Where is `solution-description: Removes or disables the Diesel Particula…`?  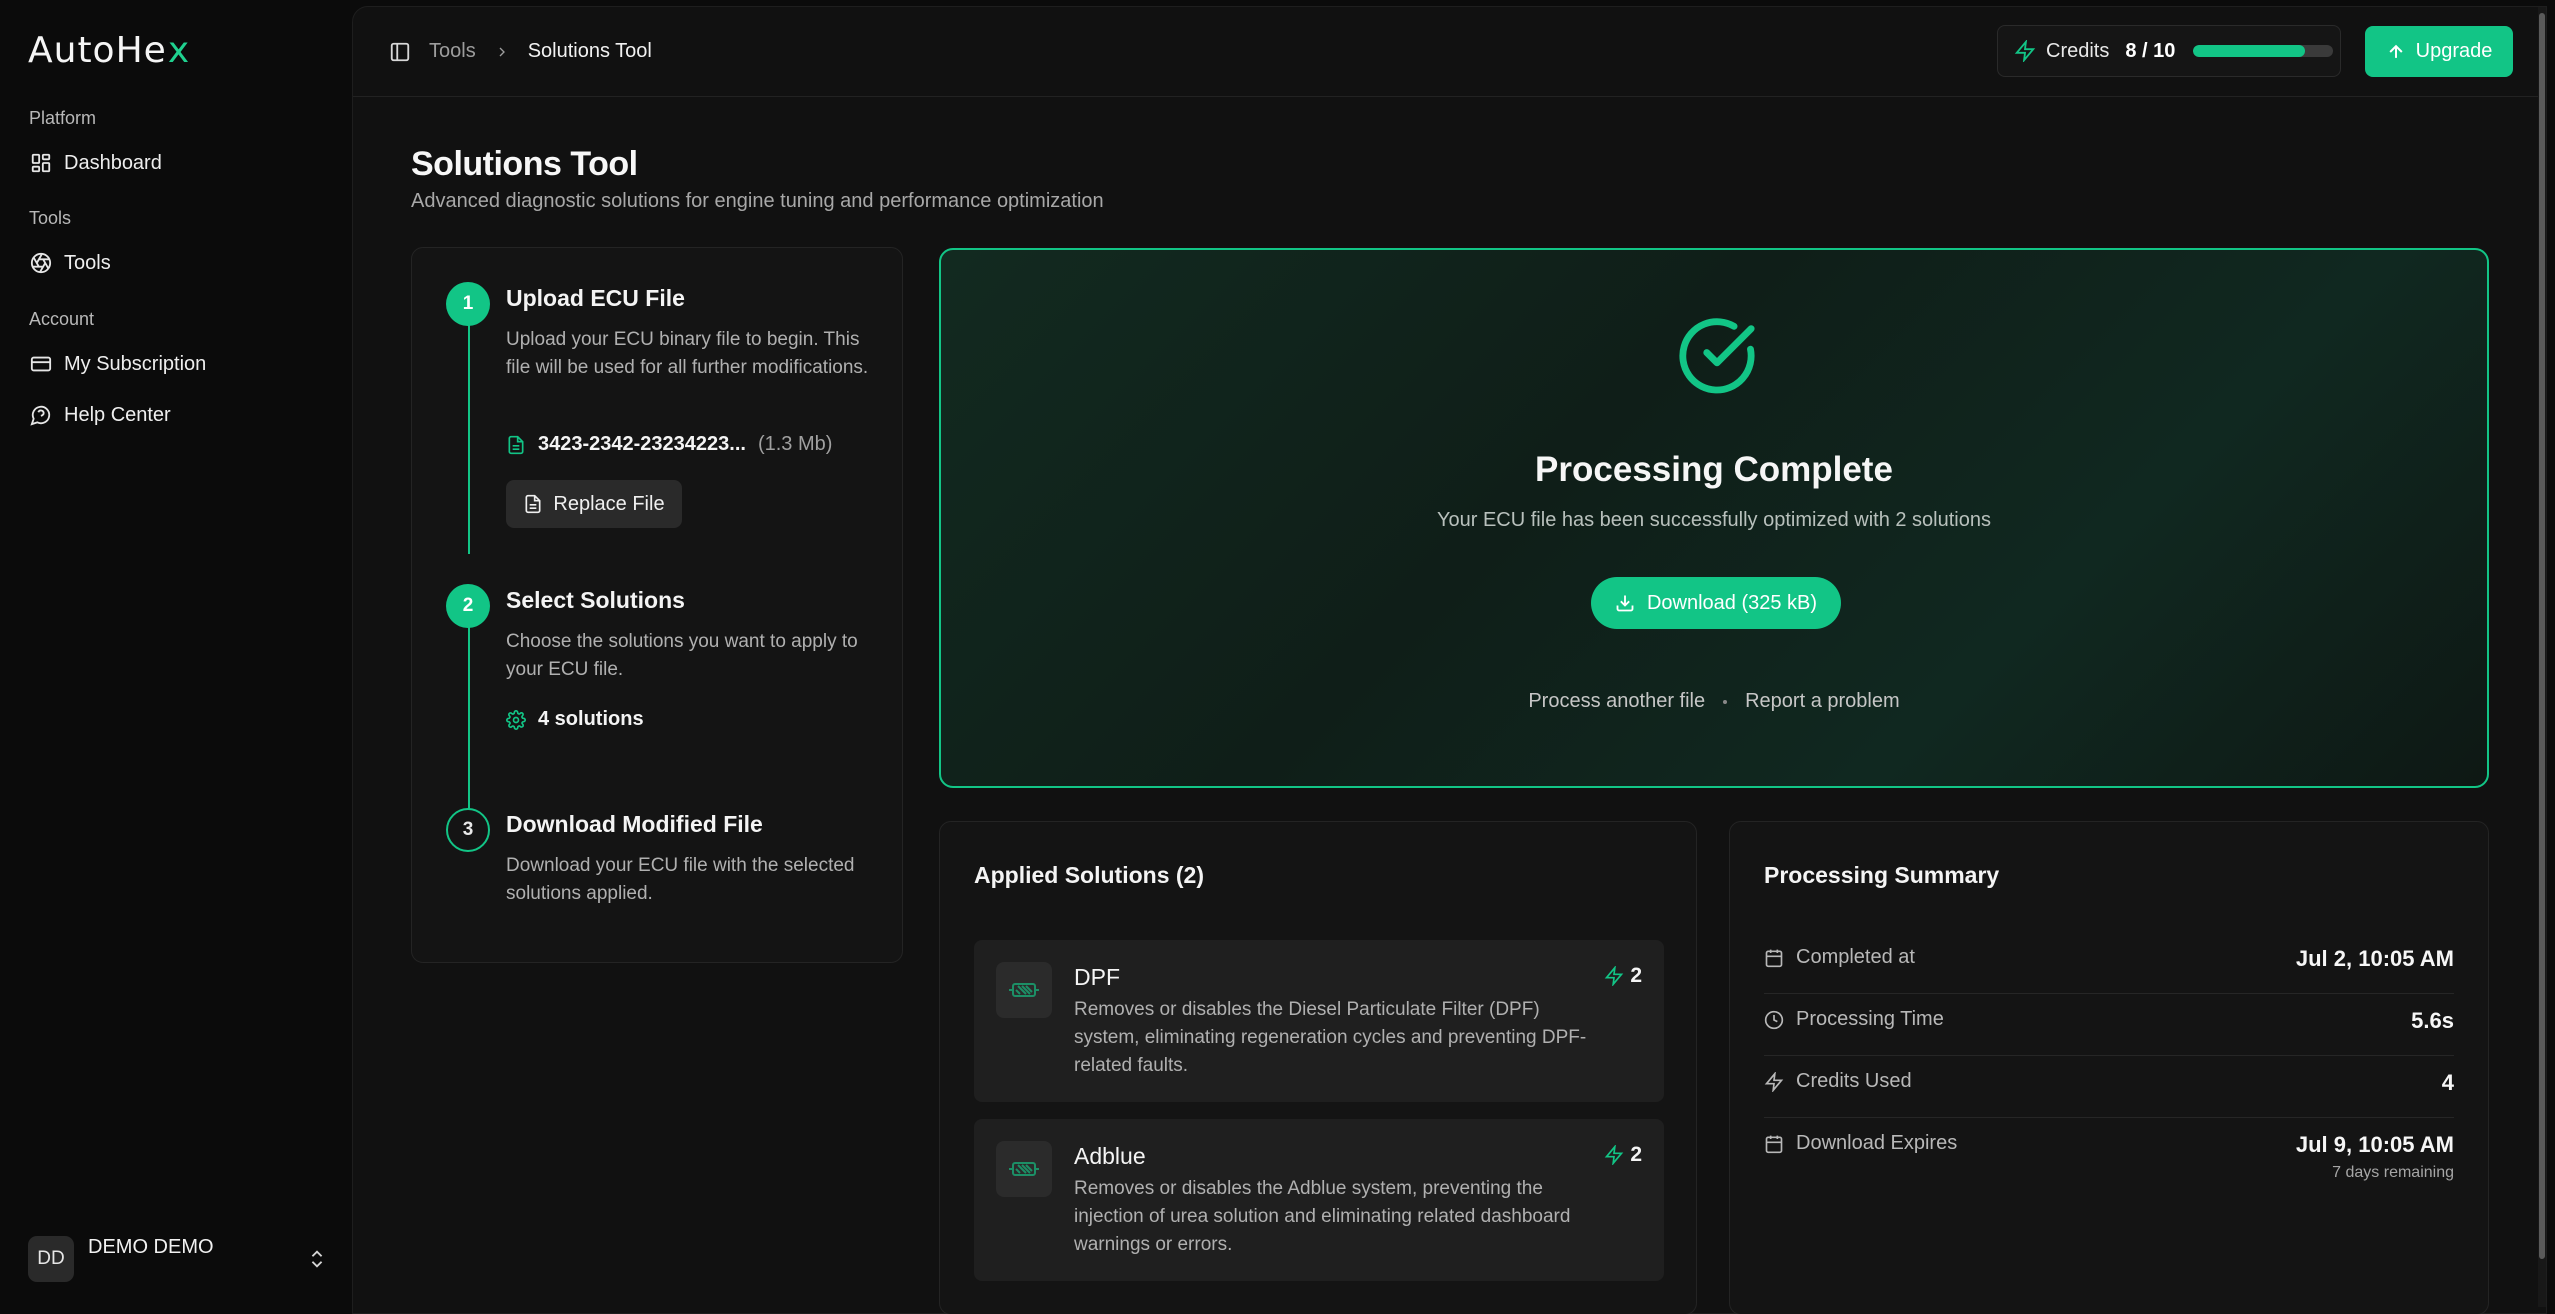
solution-description: Removes or disables the Diesel Particula… is located at coordinates (1330, 1037).